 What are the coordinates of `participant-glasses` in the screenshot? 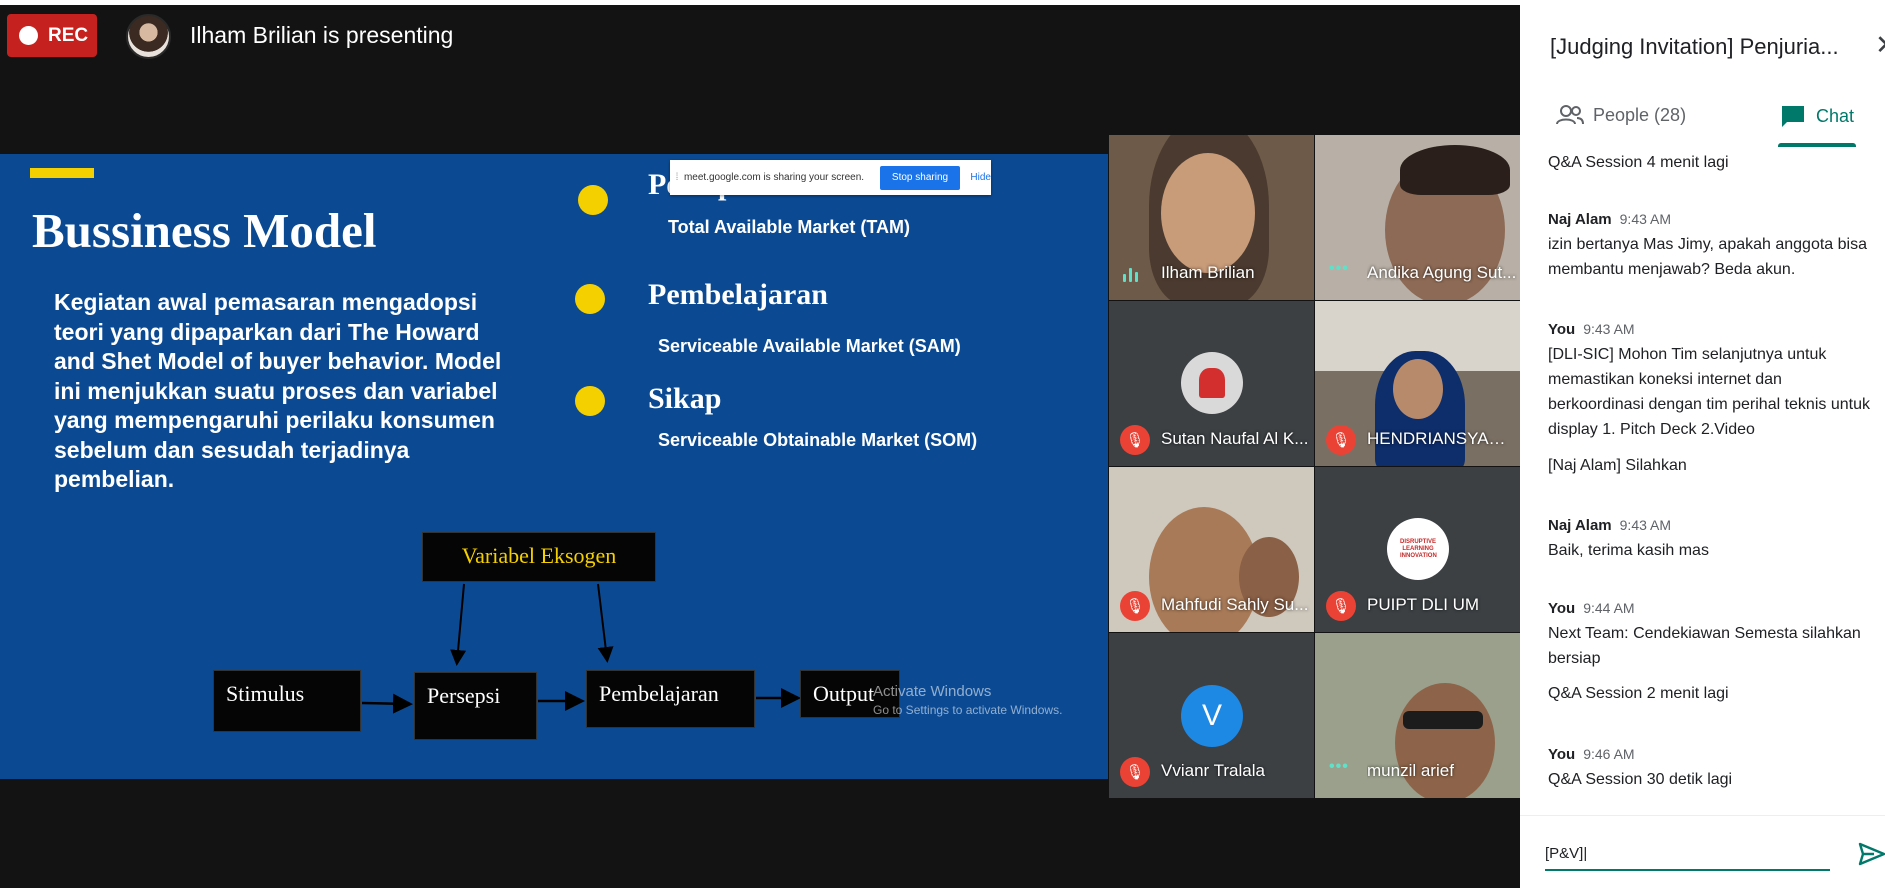 It's located at (1443, 720).